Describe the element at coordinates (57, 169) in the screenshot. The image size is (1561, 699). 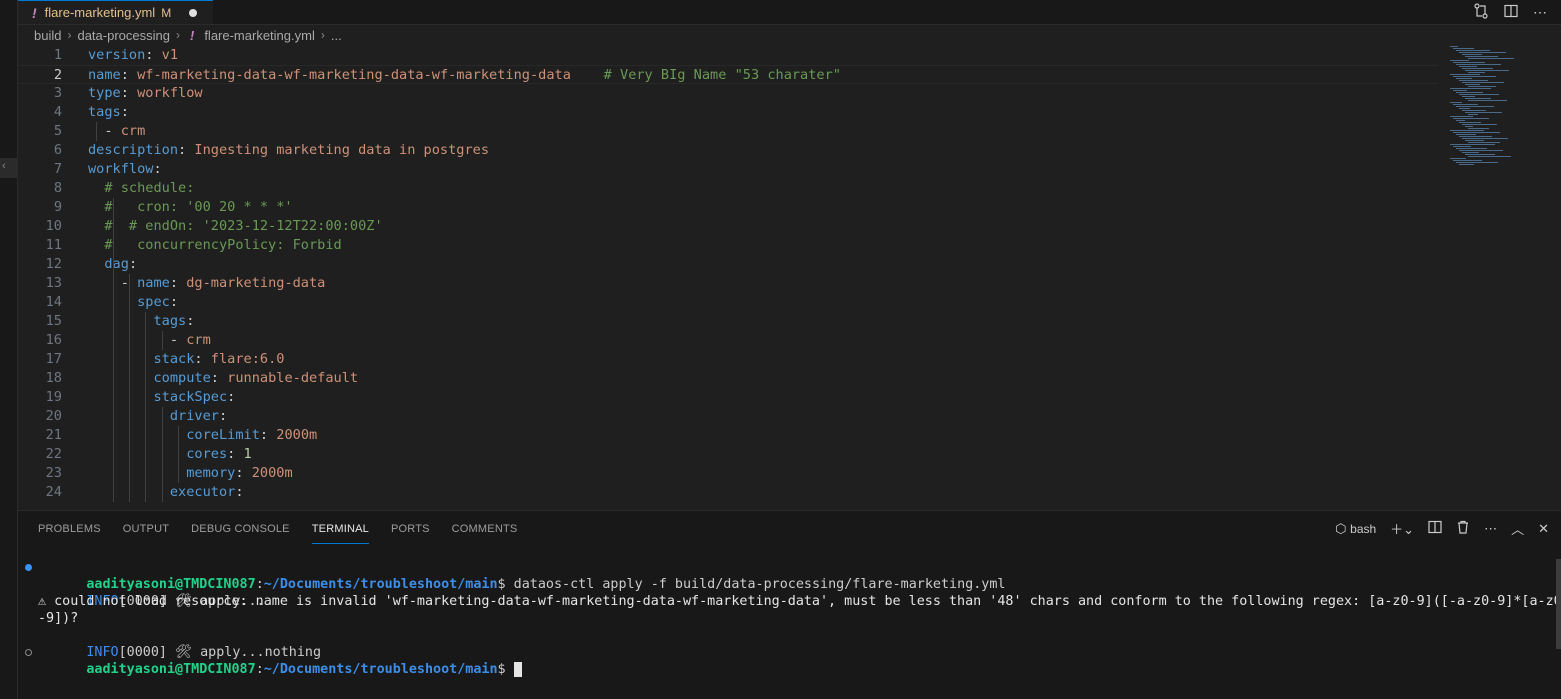
I see `line-number: 7` at that location.